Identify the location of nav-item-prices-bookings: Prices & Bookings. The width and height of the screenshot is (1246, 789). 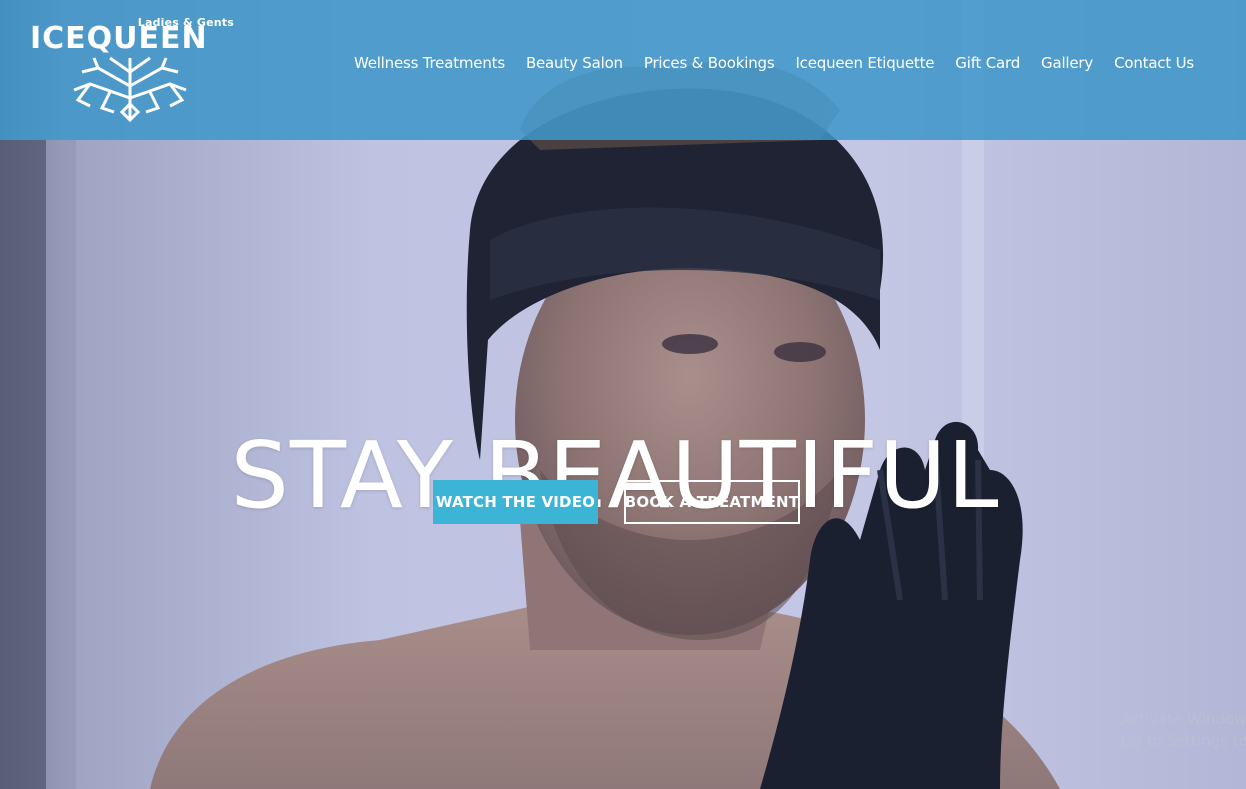
(709, 63).